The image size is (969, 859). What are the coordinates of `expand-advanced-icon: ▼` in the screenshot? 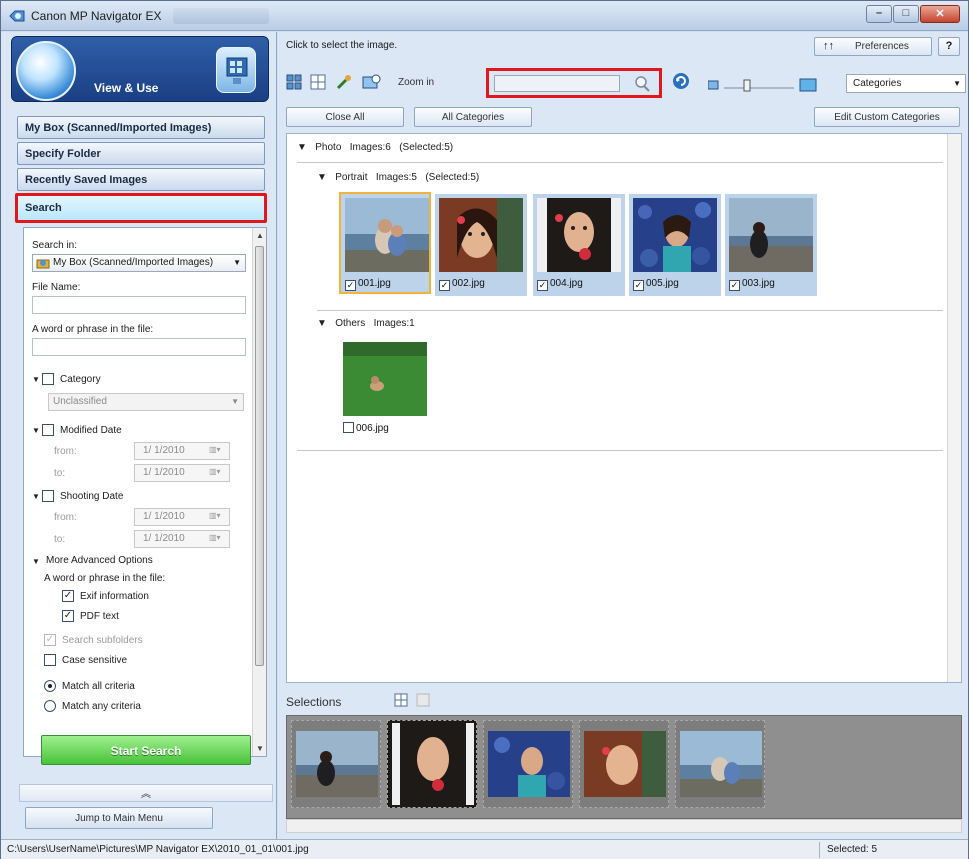 It's located at (36, 561).